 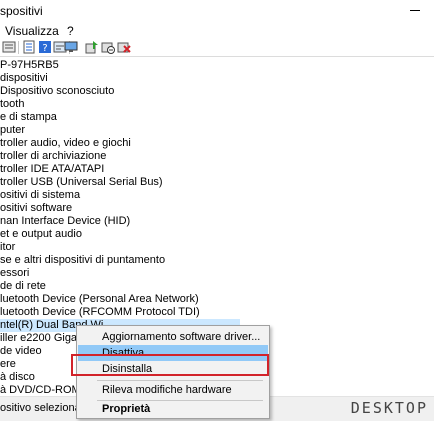 I want to click on tree-item: et e output audio, so click(x=41, y=234).